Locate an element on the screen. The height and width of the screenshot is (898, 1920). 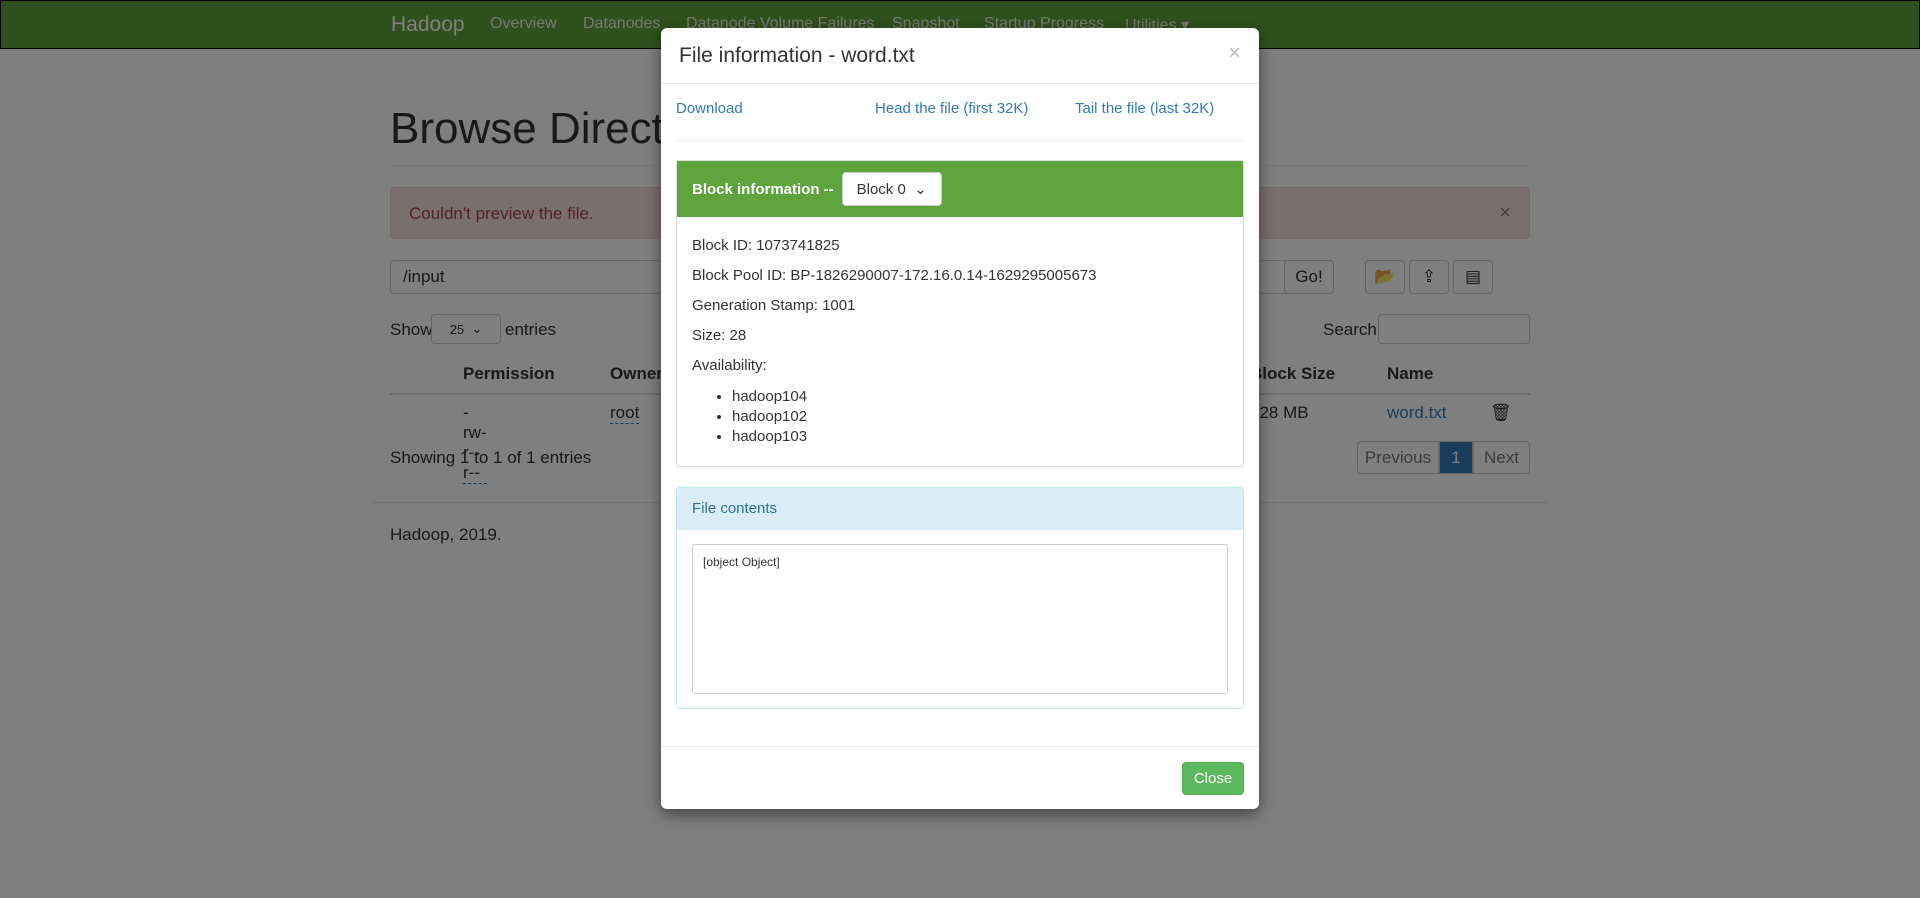
download-link: Download is located at coordinates (709, 108).